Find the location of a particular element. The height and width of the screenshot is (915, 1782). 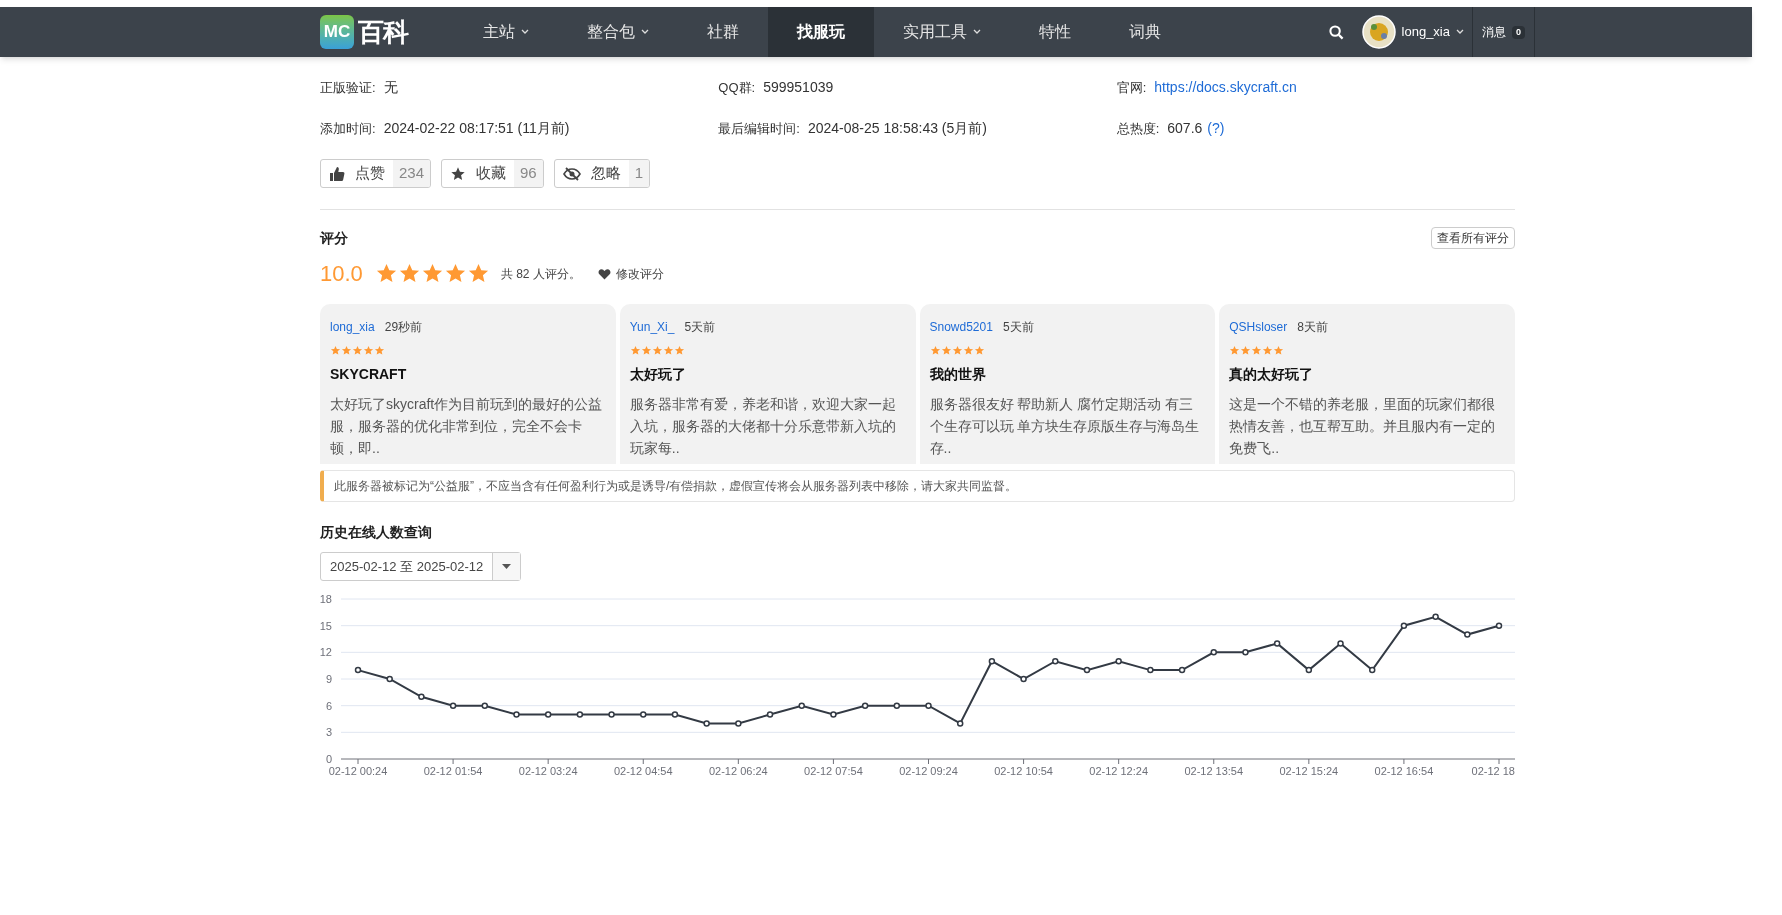

logo-text: 百科 is located at coordinates (383, 32).